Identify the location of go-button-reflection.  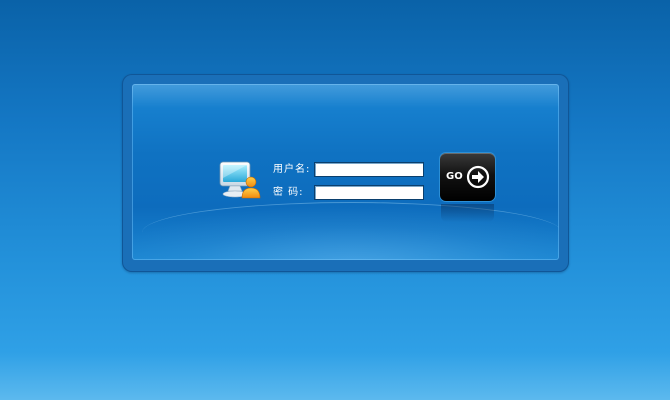
(467, 213).